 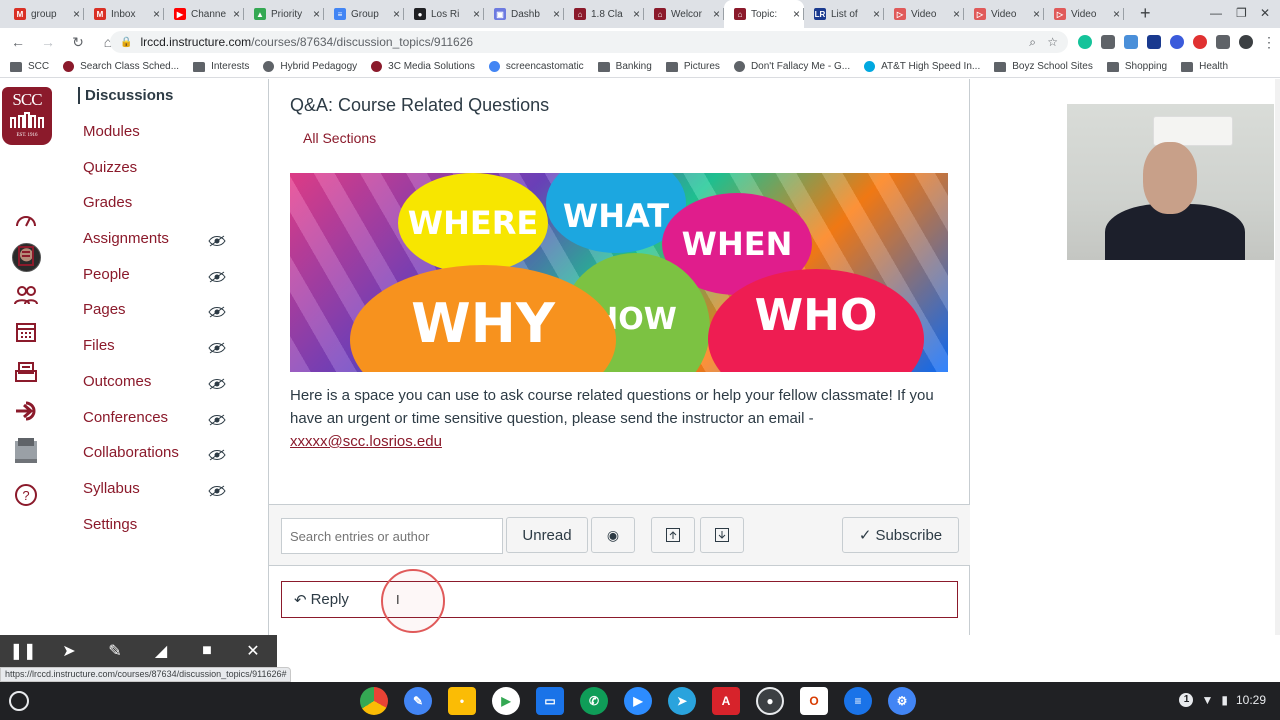 I want to click on back-icon: ←, so click(x=18, y=42).